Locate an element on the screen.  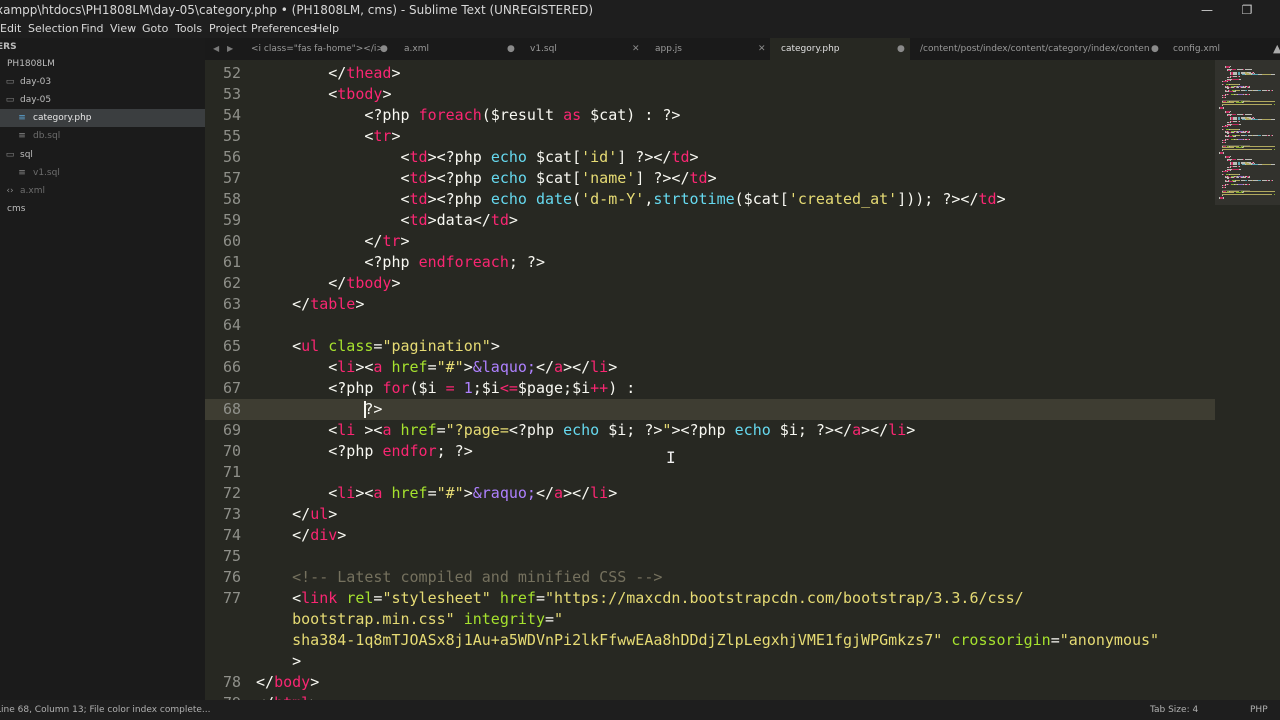
menu-view: View is located at coordinates (123, 29).